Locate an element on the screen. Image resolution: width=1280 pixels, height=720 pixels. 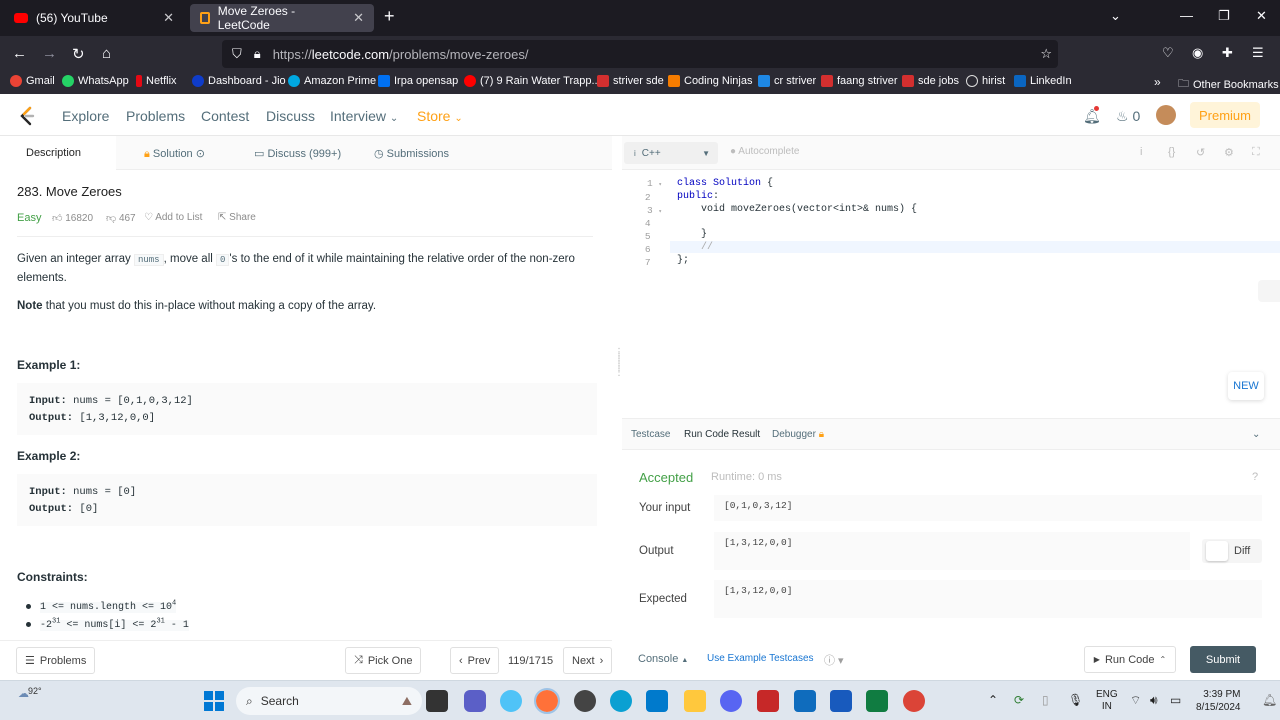
word-icon is located at coordinates (841, 701).